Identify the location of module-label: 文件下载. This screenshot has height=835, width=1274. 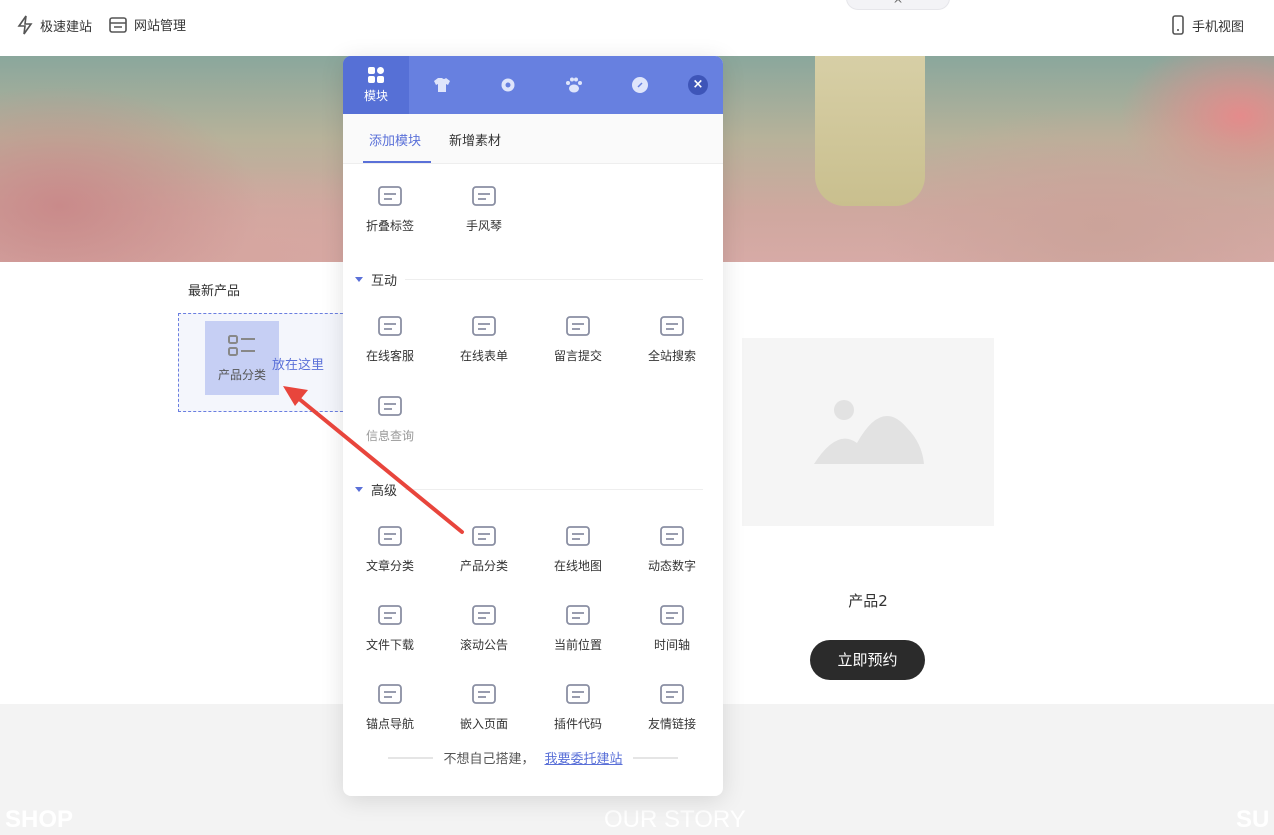
(389, 645).